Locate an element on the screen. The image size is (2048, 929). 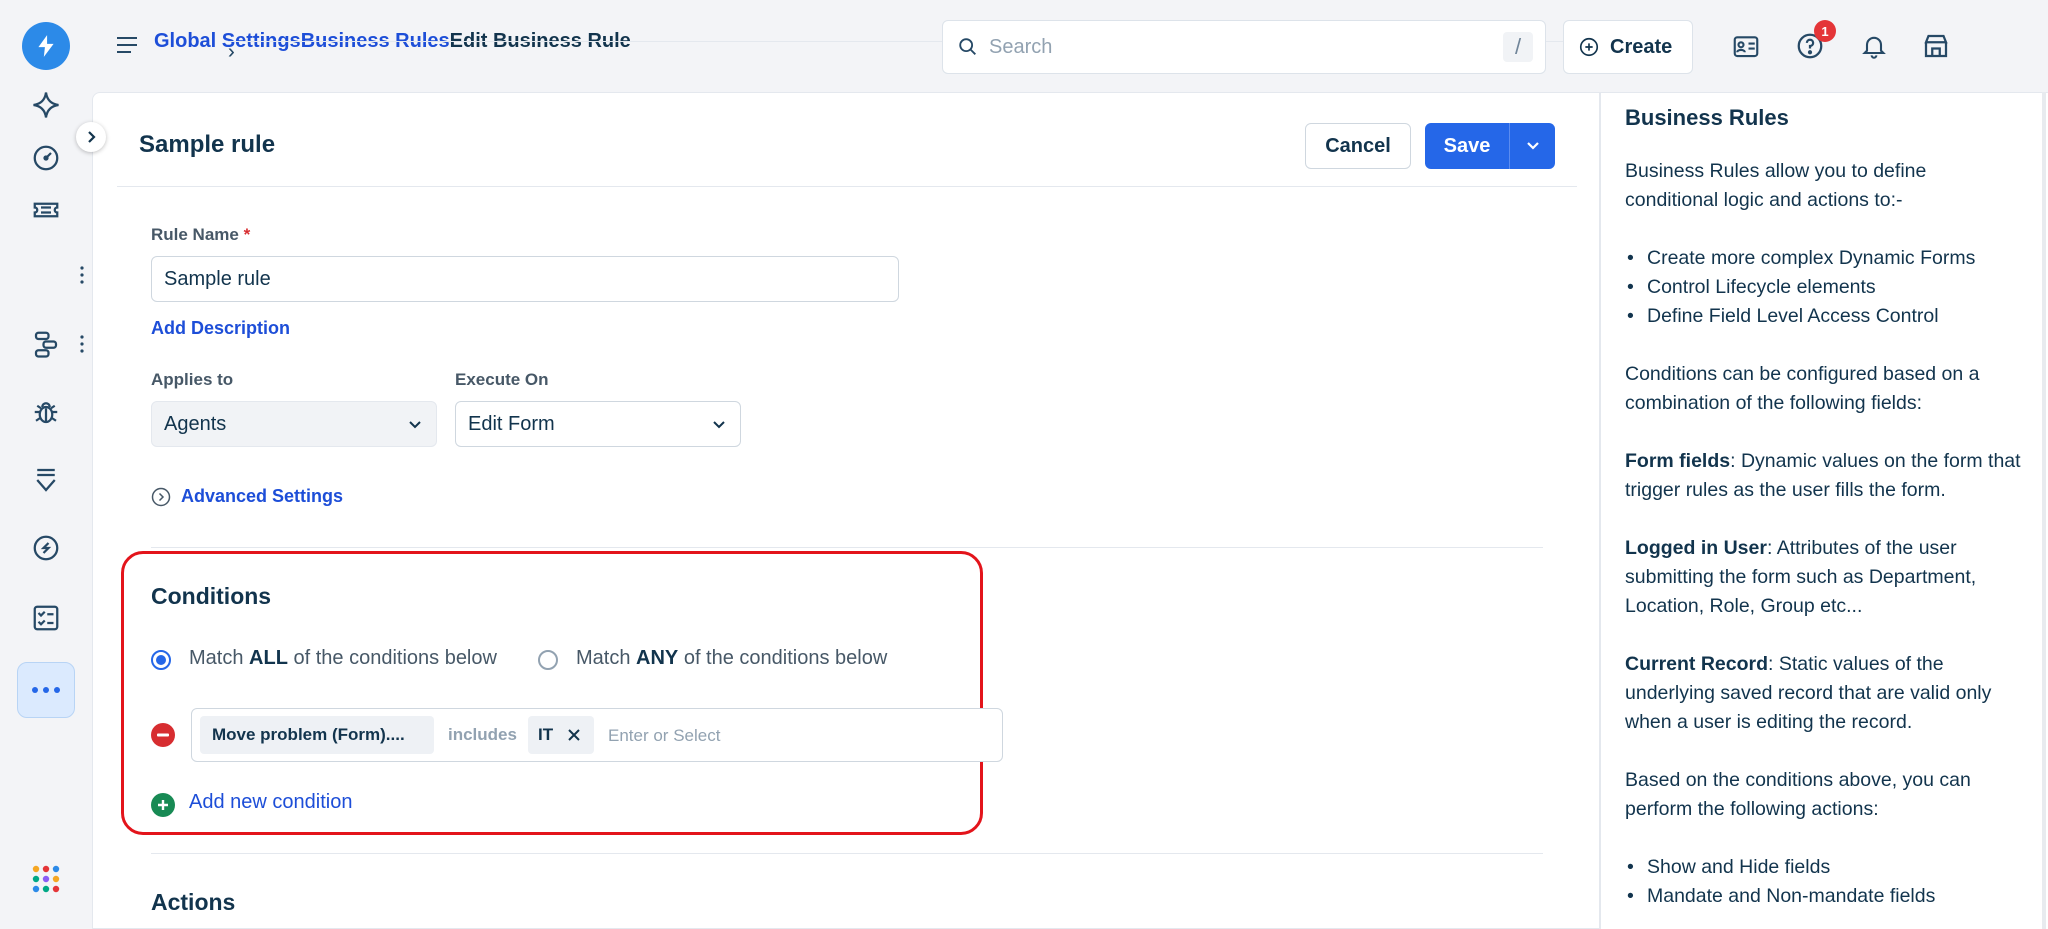
applies-to-value: Agents is located at coordinates (195, 423).